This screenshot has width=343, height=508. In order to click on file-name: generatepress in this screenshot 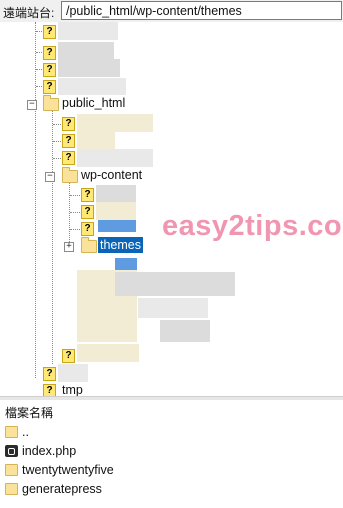, I will do `click(62, 489)`.